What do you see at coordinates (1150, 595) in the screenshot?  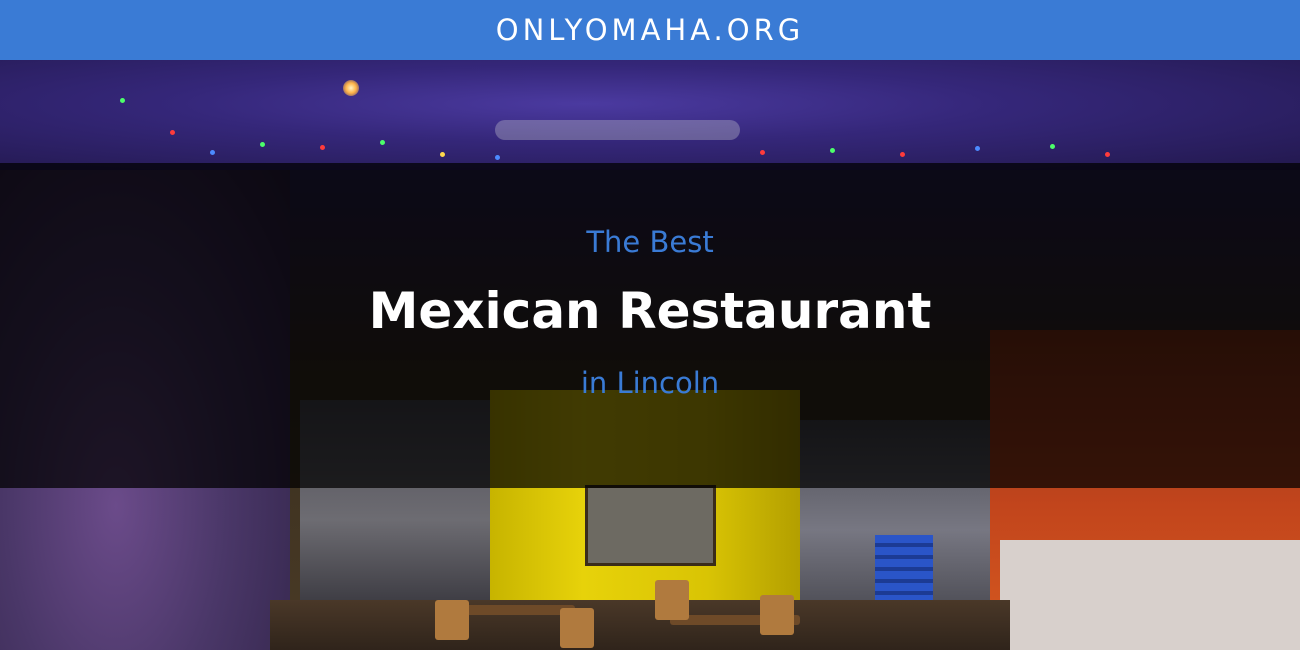 I see `wall-wainscot` at bounding box center [1150, 595].